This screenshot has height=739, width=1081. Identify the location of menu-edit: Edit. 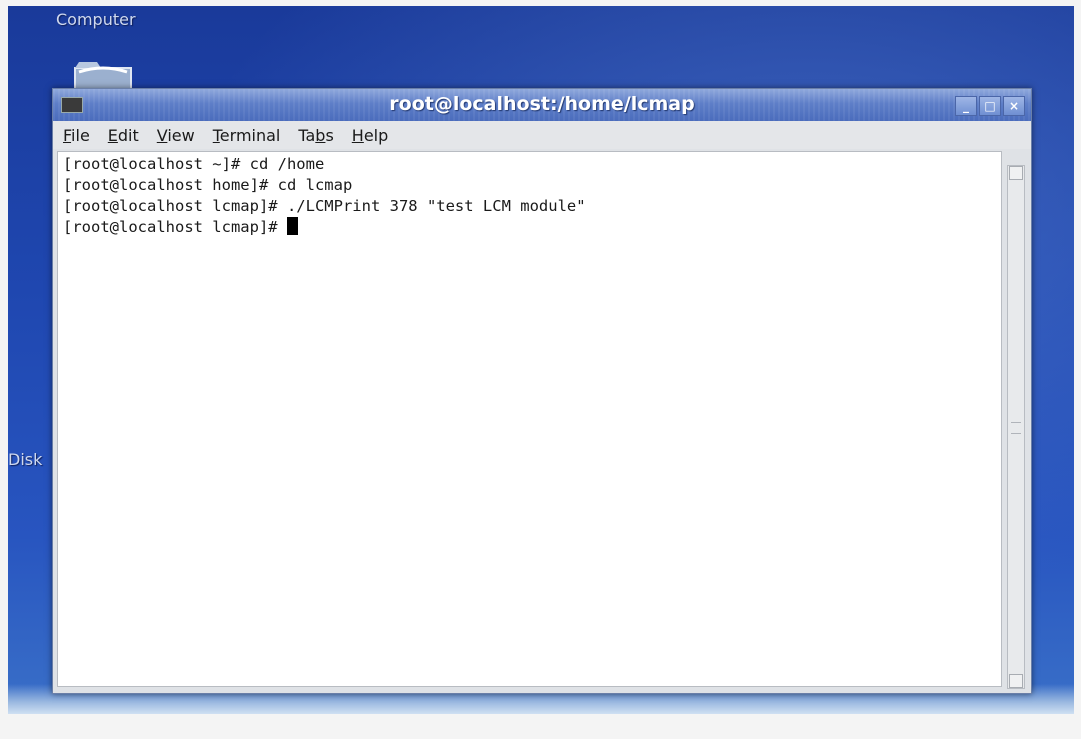
(123, 135).